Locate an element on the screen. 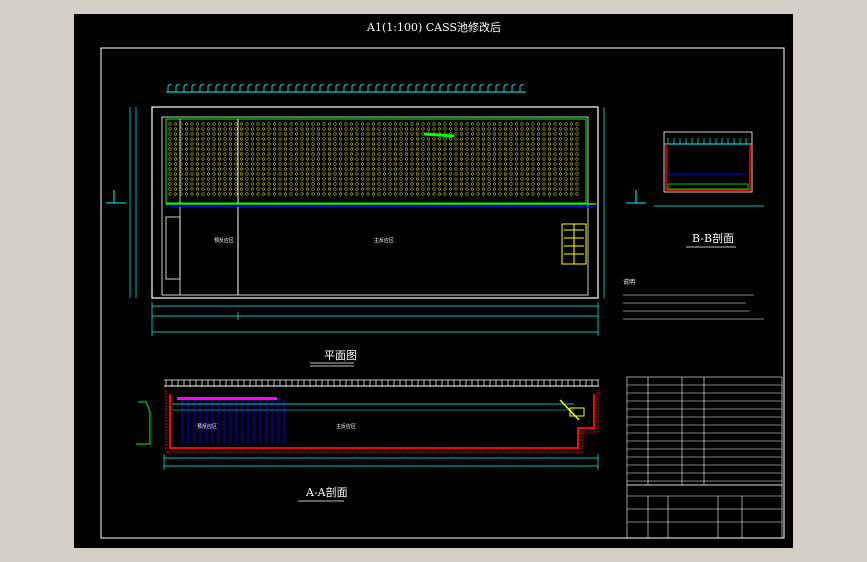 This screenshot has width=867, height=562. section-arrow-icon is located at coordinates (376, 197).